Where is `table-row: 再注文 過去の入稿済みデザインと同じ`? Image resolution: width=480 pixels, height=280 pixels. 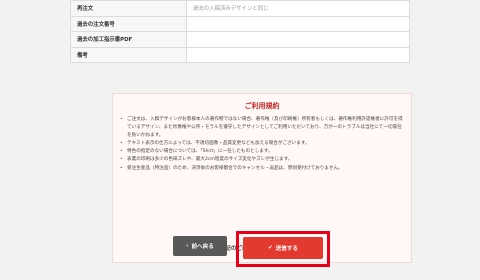
table-row: 再注文 過去の入稿済みデザインと同じ is located at coordinates (240, 8).